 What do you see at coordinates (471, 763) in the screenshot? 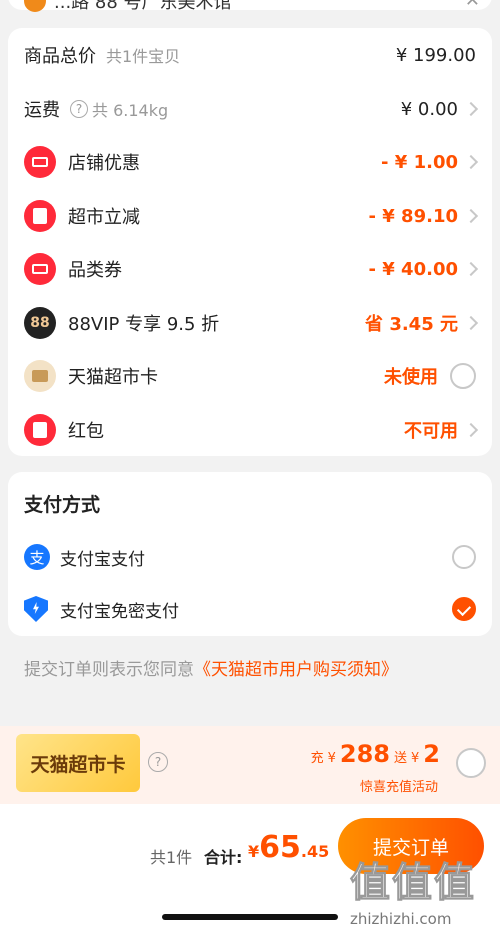
I see `promo-radio` at bounding box center [471, 763].